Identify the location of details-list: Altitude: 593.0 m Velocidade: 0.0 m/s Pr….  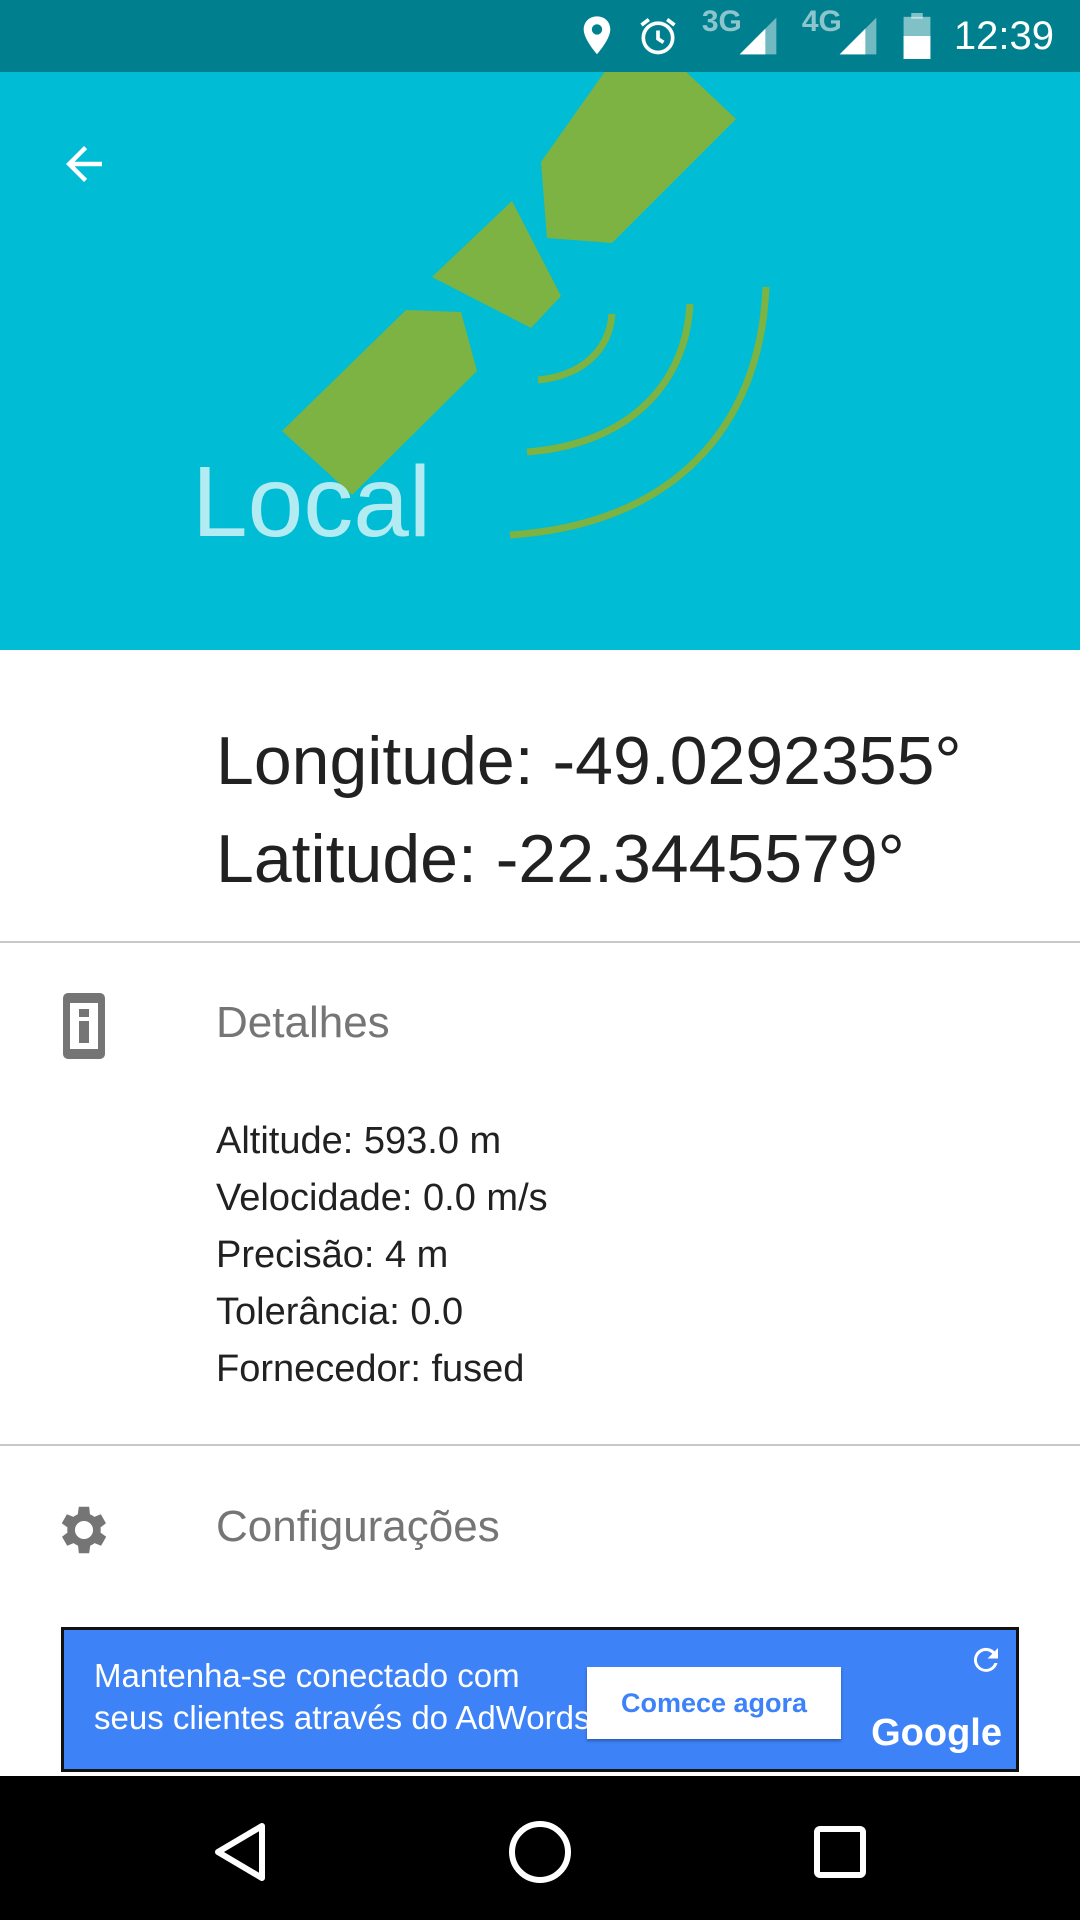
(382, 1255).